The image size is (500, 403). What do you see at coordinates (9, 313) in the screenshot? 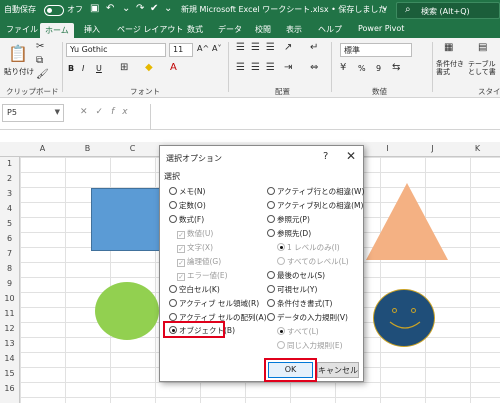
I see `row-header: 11` at bounding box center [9, 313].